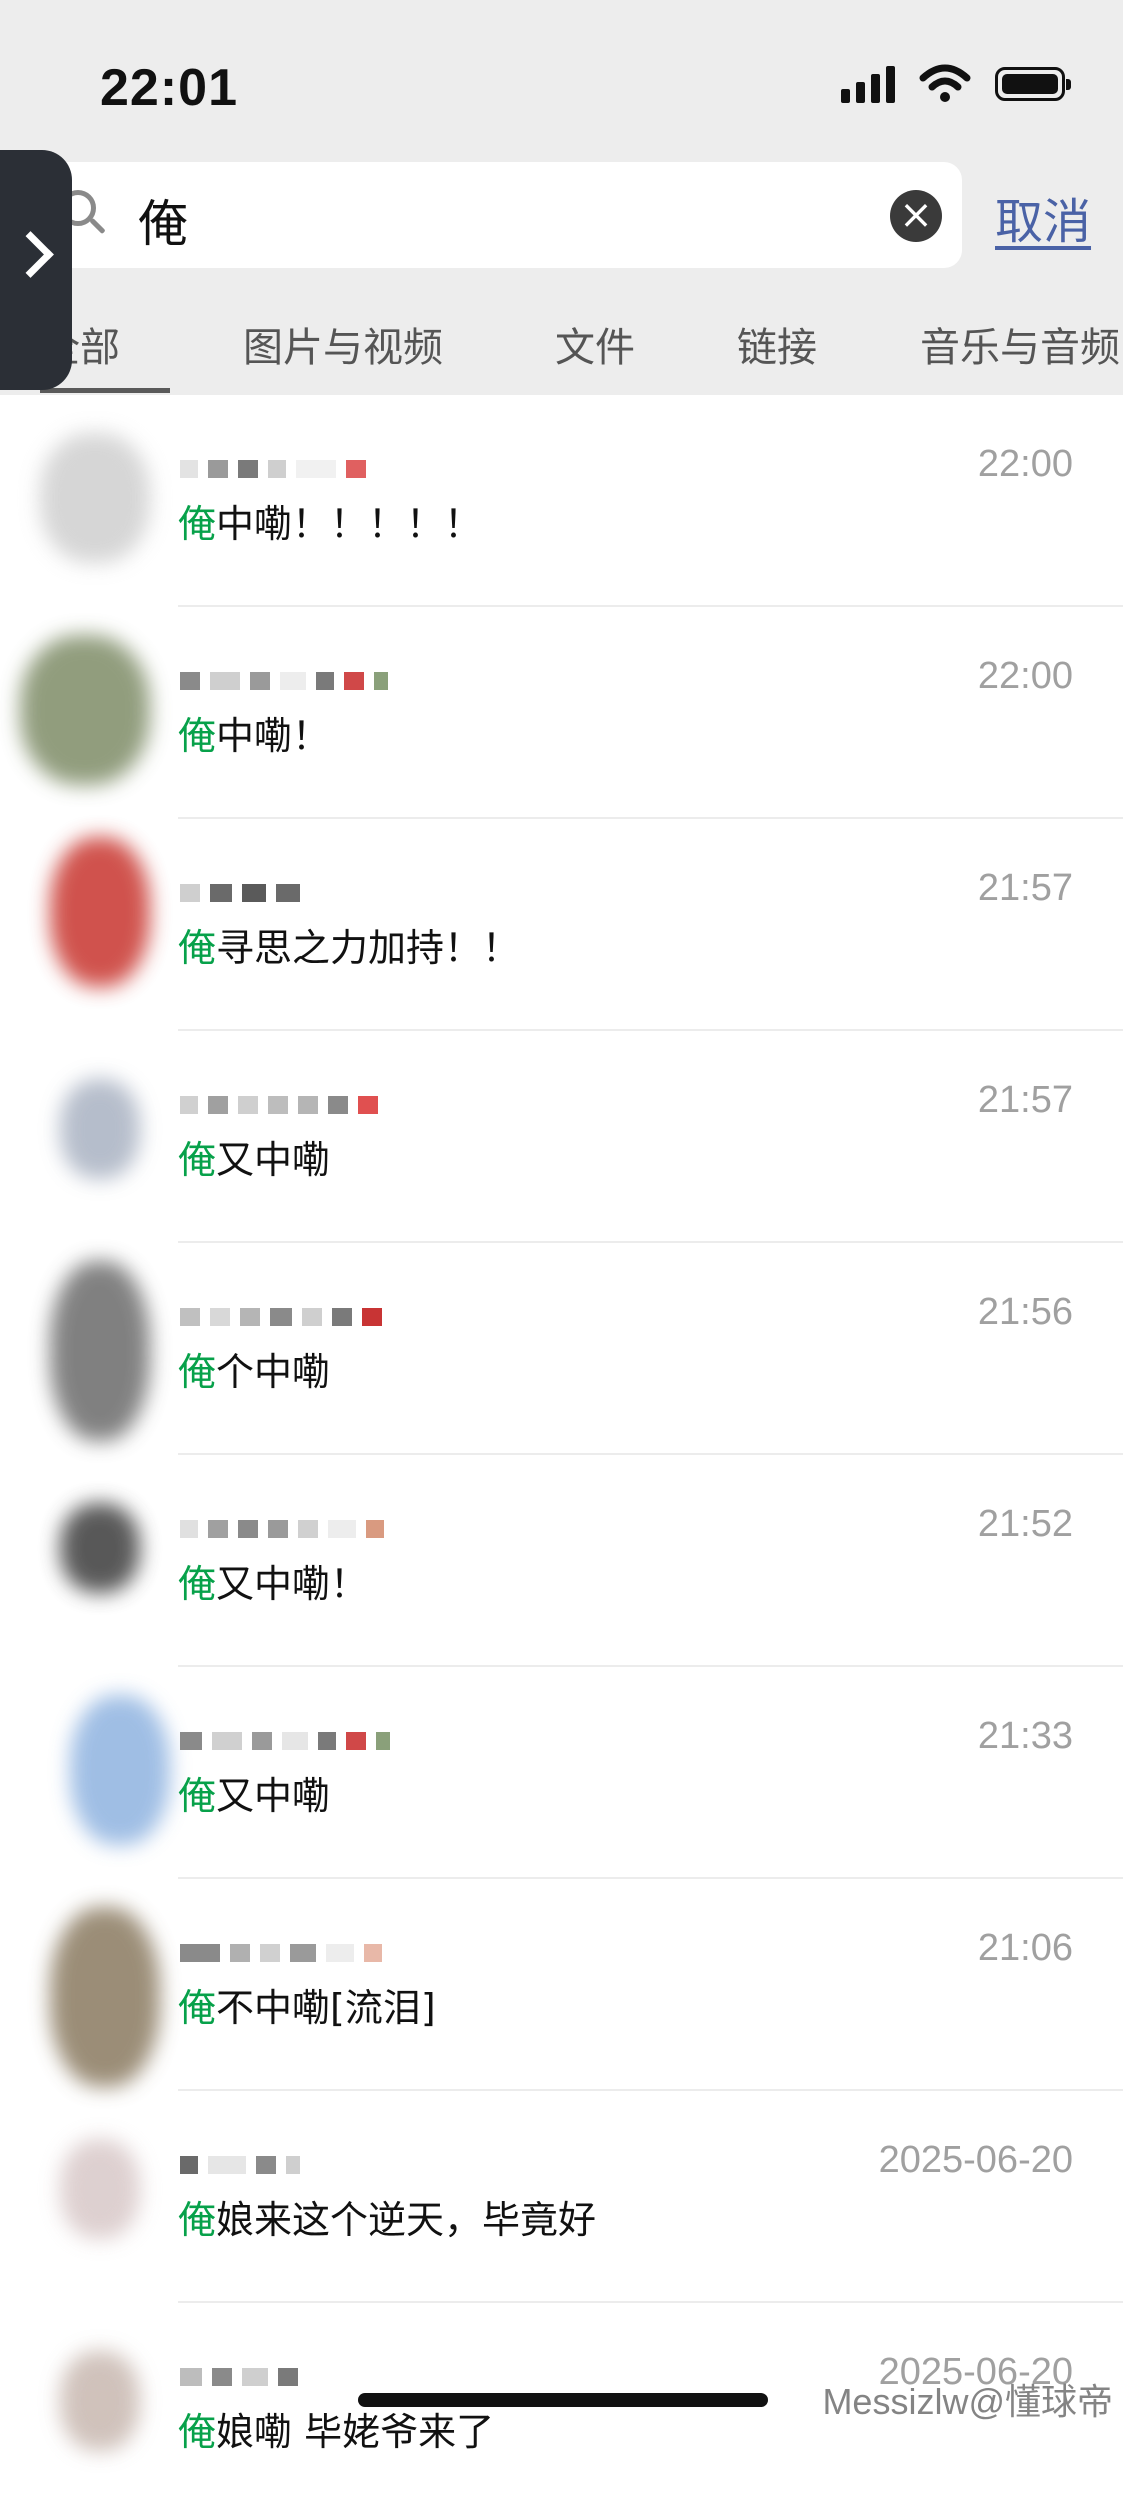  Describe the element at coordinates (1025, 1948) in the screenshot. I see `message-time: 21:06` at that location.